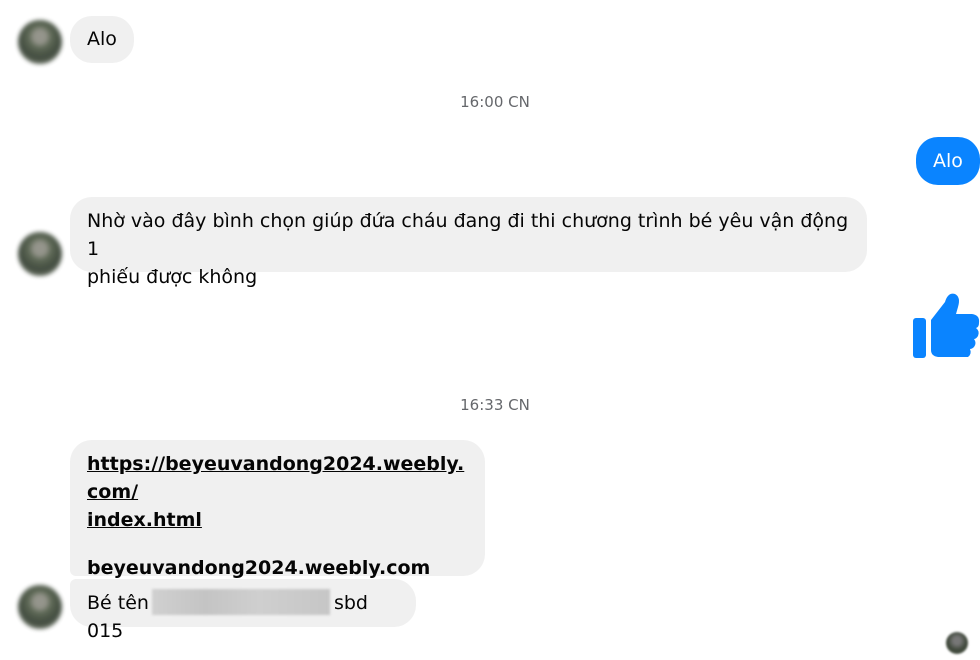 The height and width of the screenshot is (660, 980). I want to click on redacted-name, so click(240, 602).